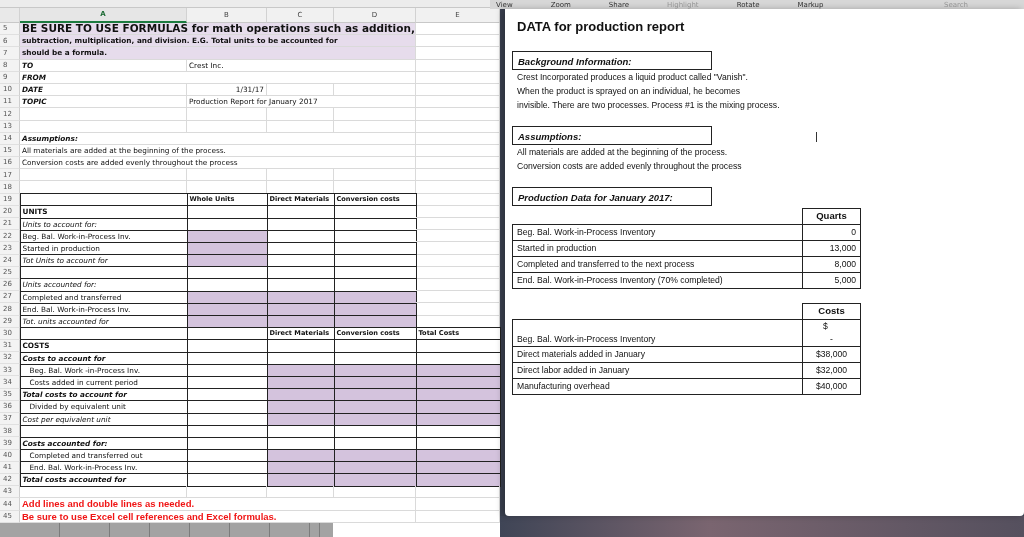  What do you see at coordinates (816, 137) in the screenshot?
I see `text-cursor-icon` at bounding box center [816, 137].